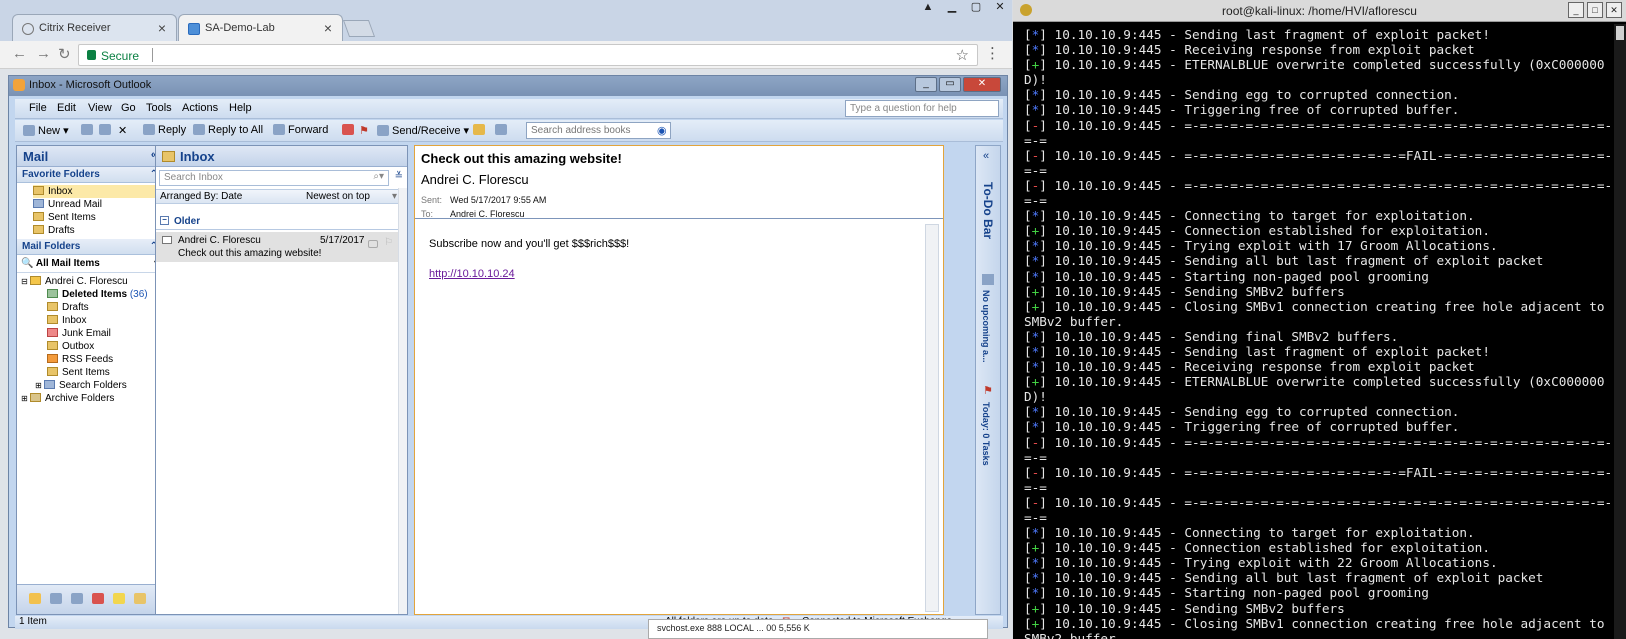 The image size is (1626, 639). Describe the element at coordinates (43, 53) in the screenshot. I see `forward-icon: →` at that location.